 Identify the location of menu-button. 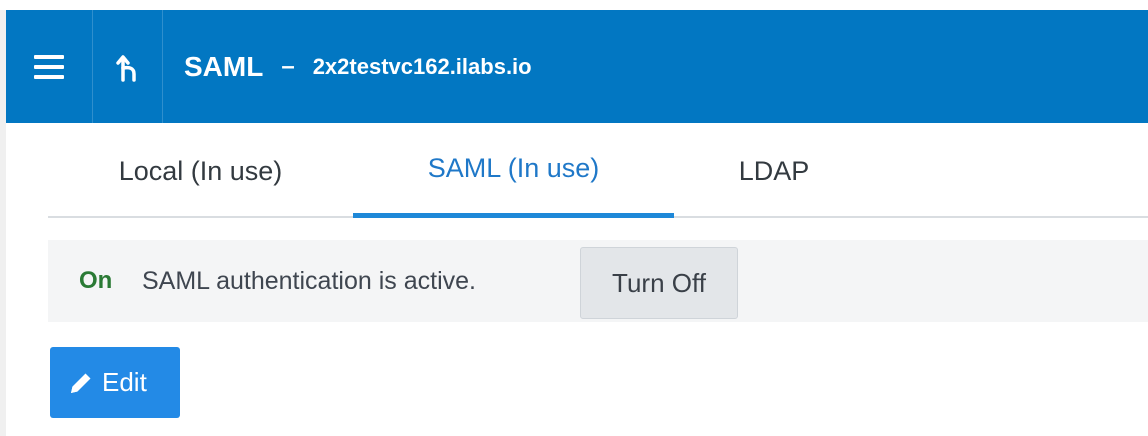
(49, 66).